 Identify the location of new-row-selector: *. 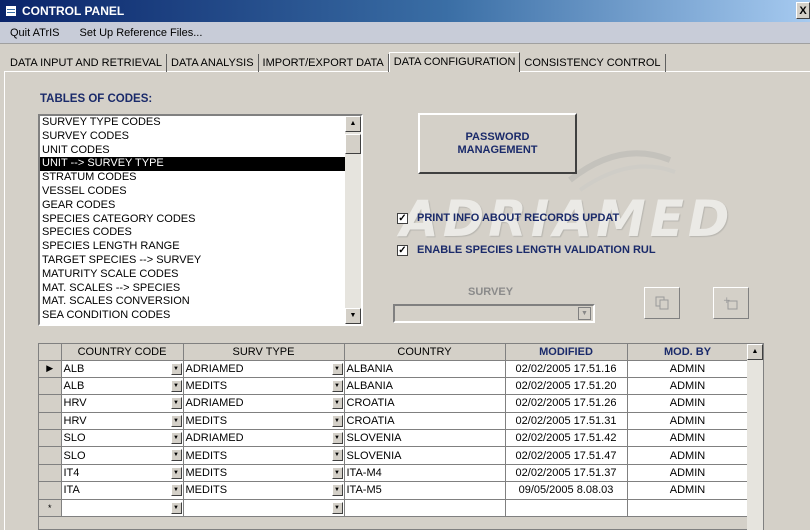
(50, 508).